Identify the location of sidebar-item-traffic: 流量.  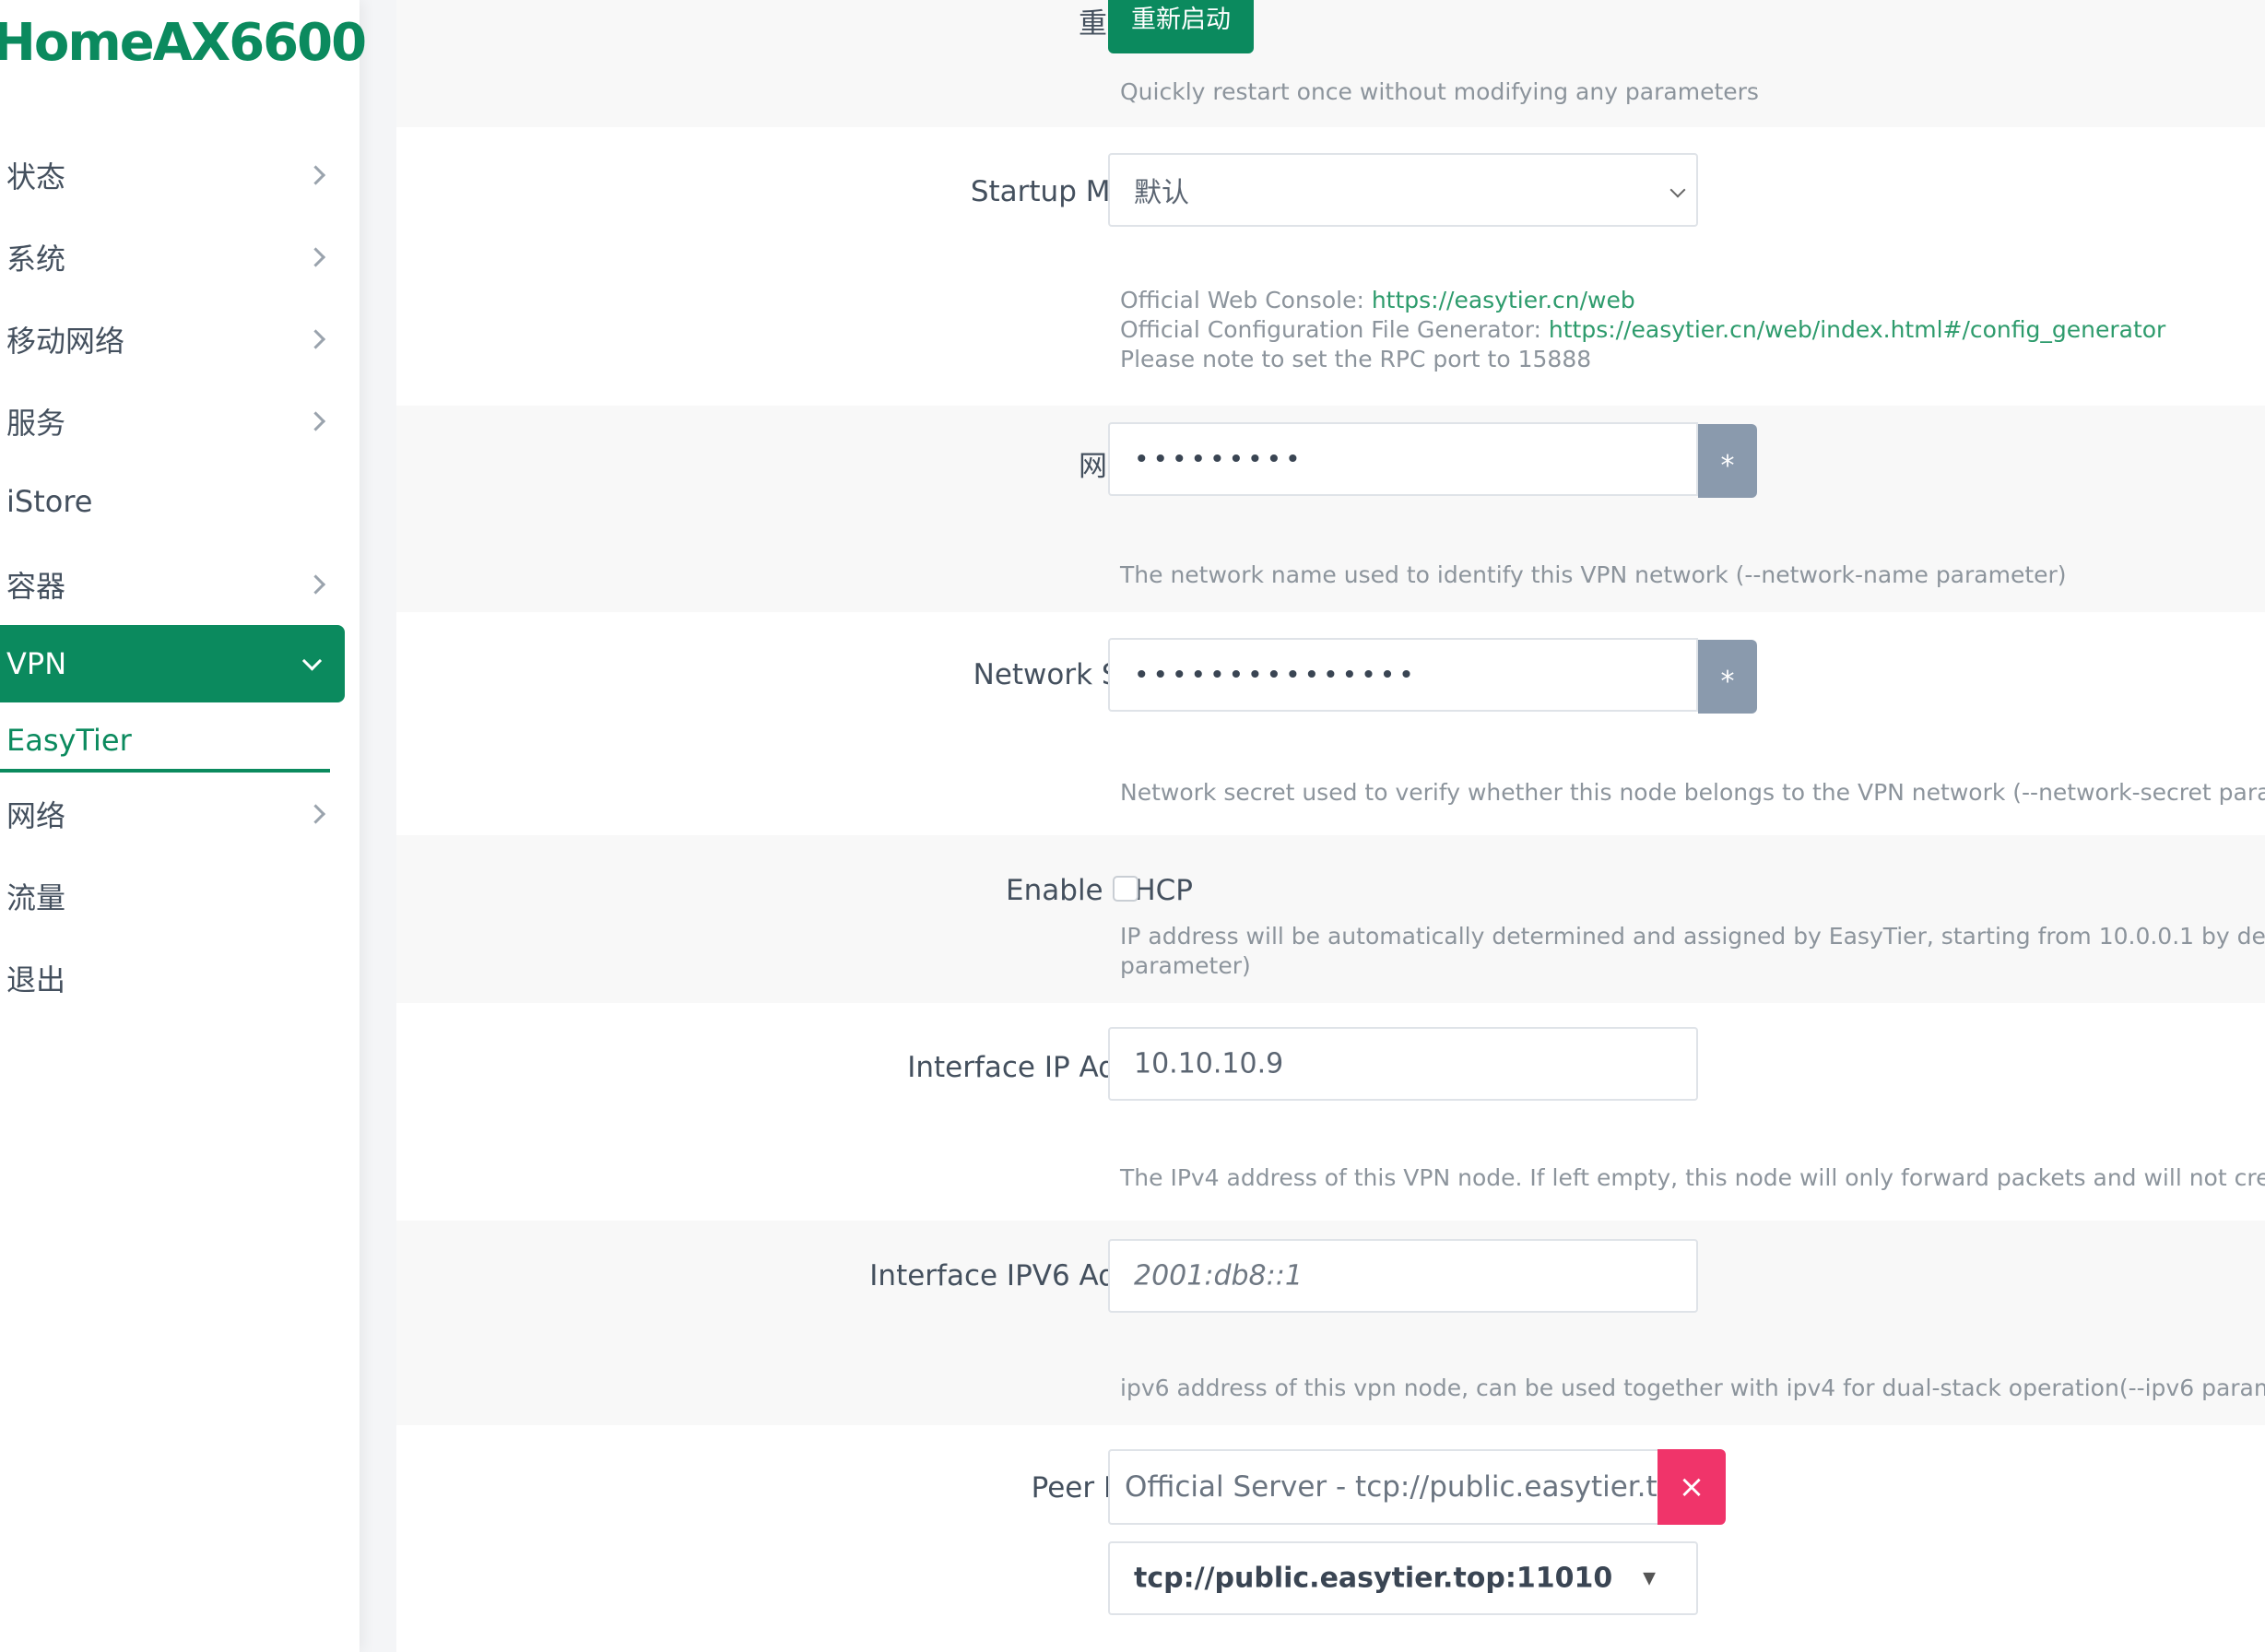
(172, 896).